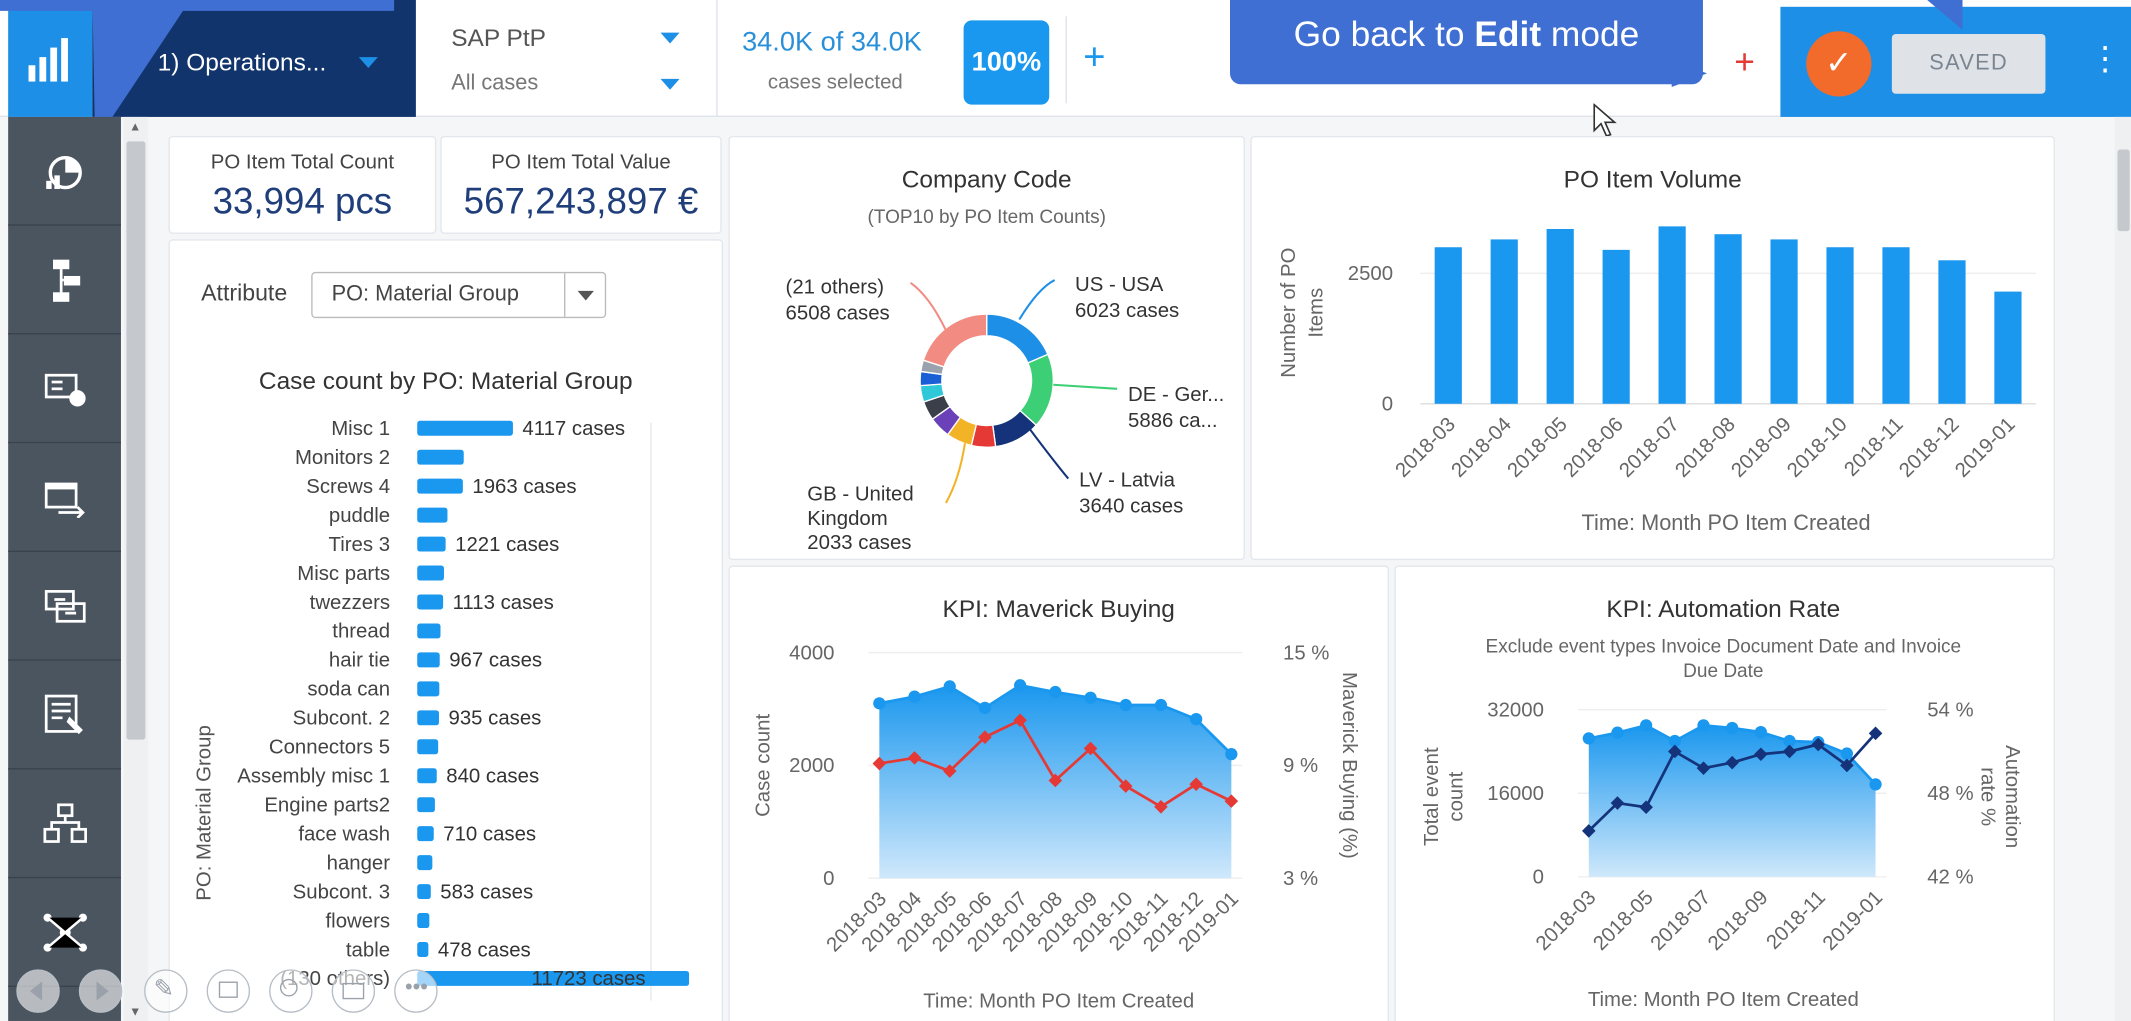 This screenshot has height=1021, width=2131. What do you see at coordinates (1119, 285) in the screenshot?
I see `slice-label: US - USA` at bounding box center [1119, 285].